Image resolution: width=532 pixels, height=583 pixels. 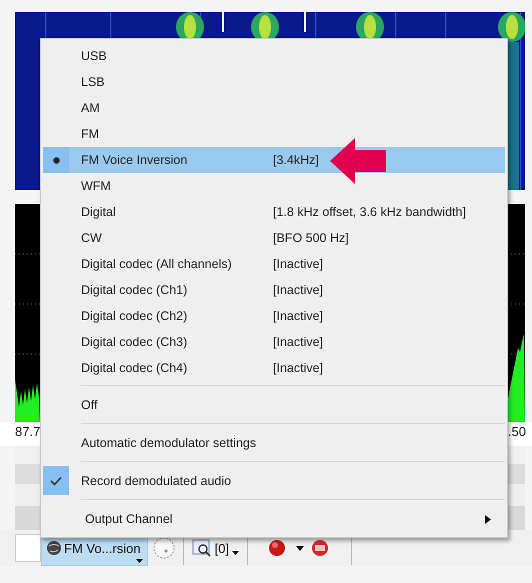 What do you see at coordinates (274, 442) in the screenshot?
I see `menu-item: Automatic demodulator settings` at bounding box center [274, 442].